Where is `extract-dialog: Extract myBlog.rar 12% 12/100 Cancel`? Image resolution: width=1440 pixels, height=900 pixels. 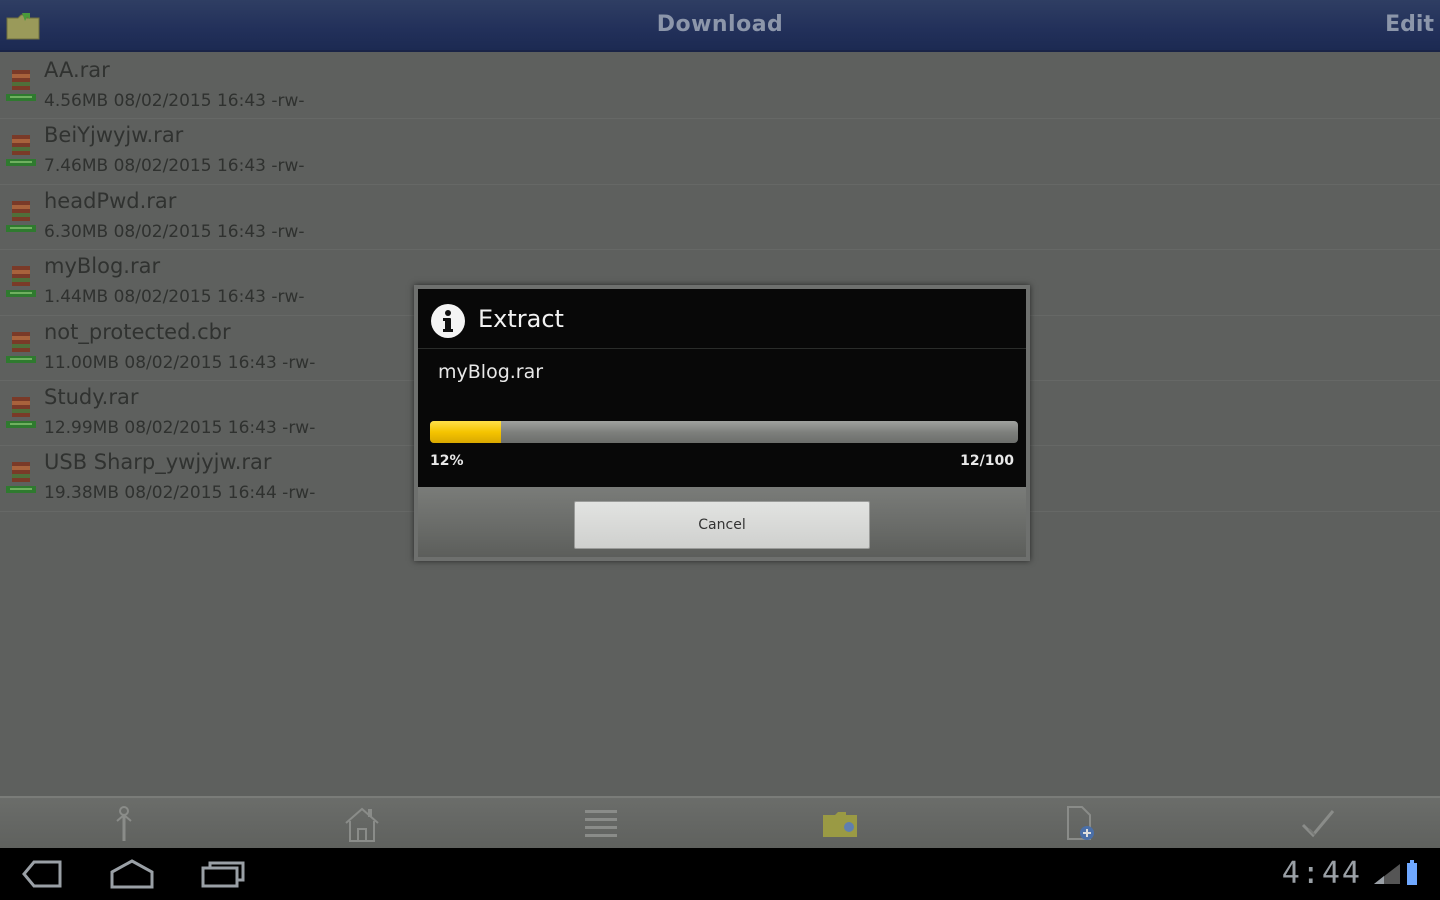 extract-dialog: Extract myBlog.rar 12% 12/100 Cancel is located at coordinates (722, 423).